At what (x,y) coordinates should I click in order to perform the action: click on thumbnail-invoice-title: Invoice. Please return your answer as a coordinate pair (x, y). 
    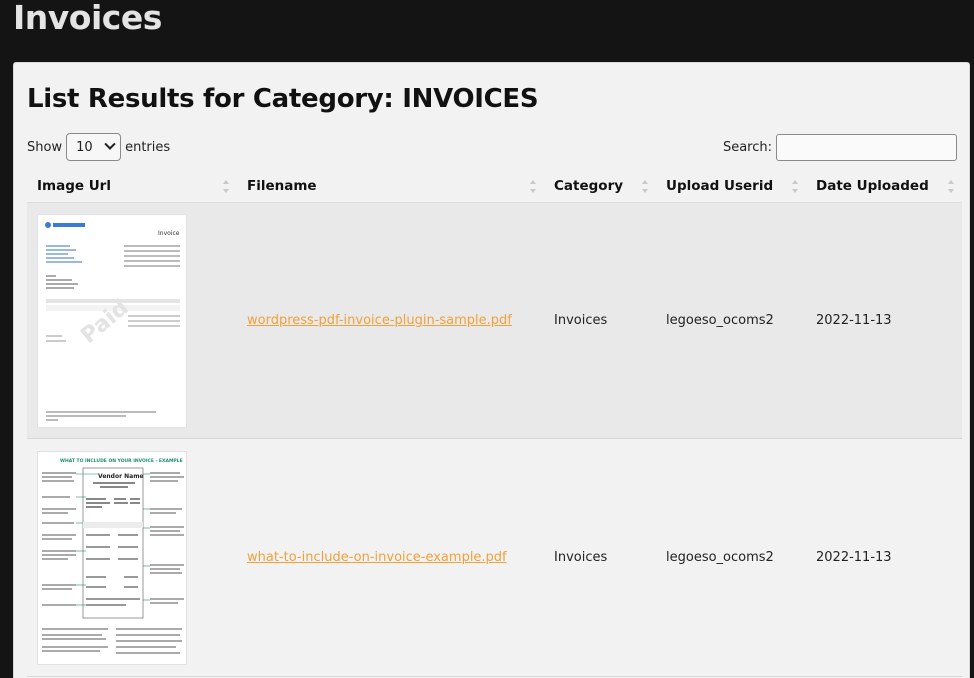
    Looking at the image, I should click on (169, 233).